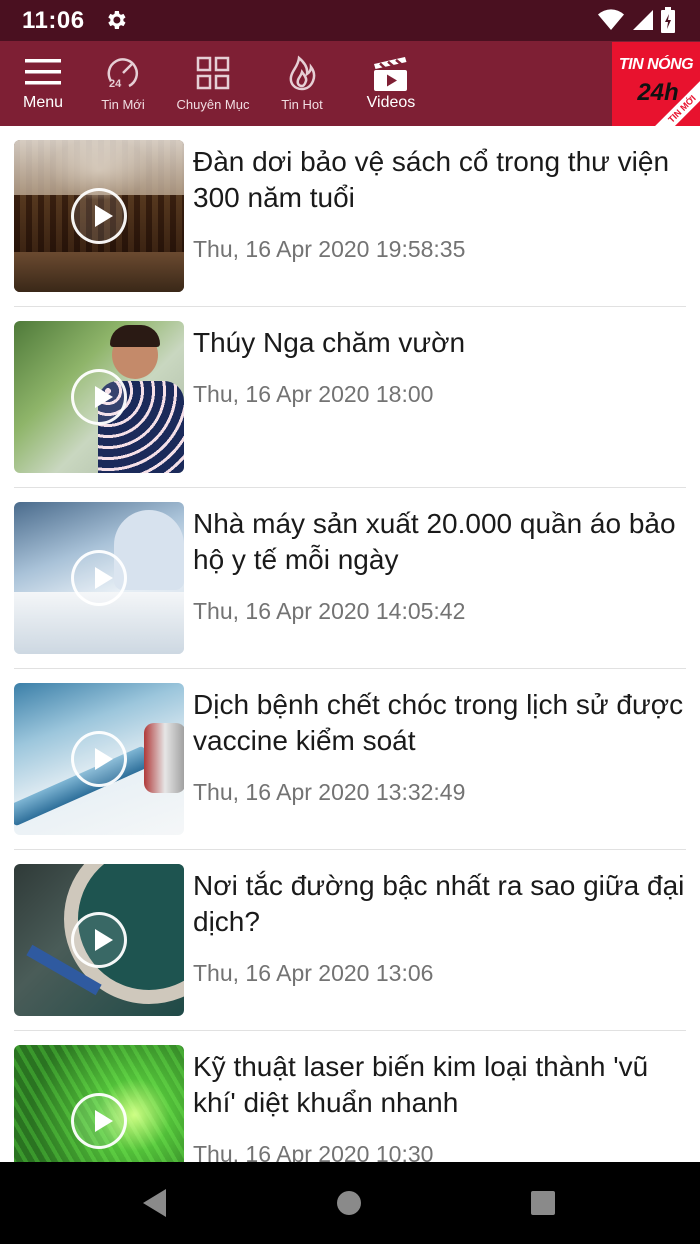  I want to click on menu-button: Menu, so click(43, 83).